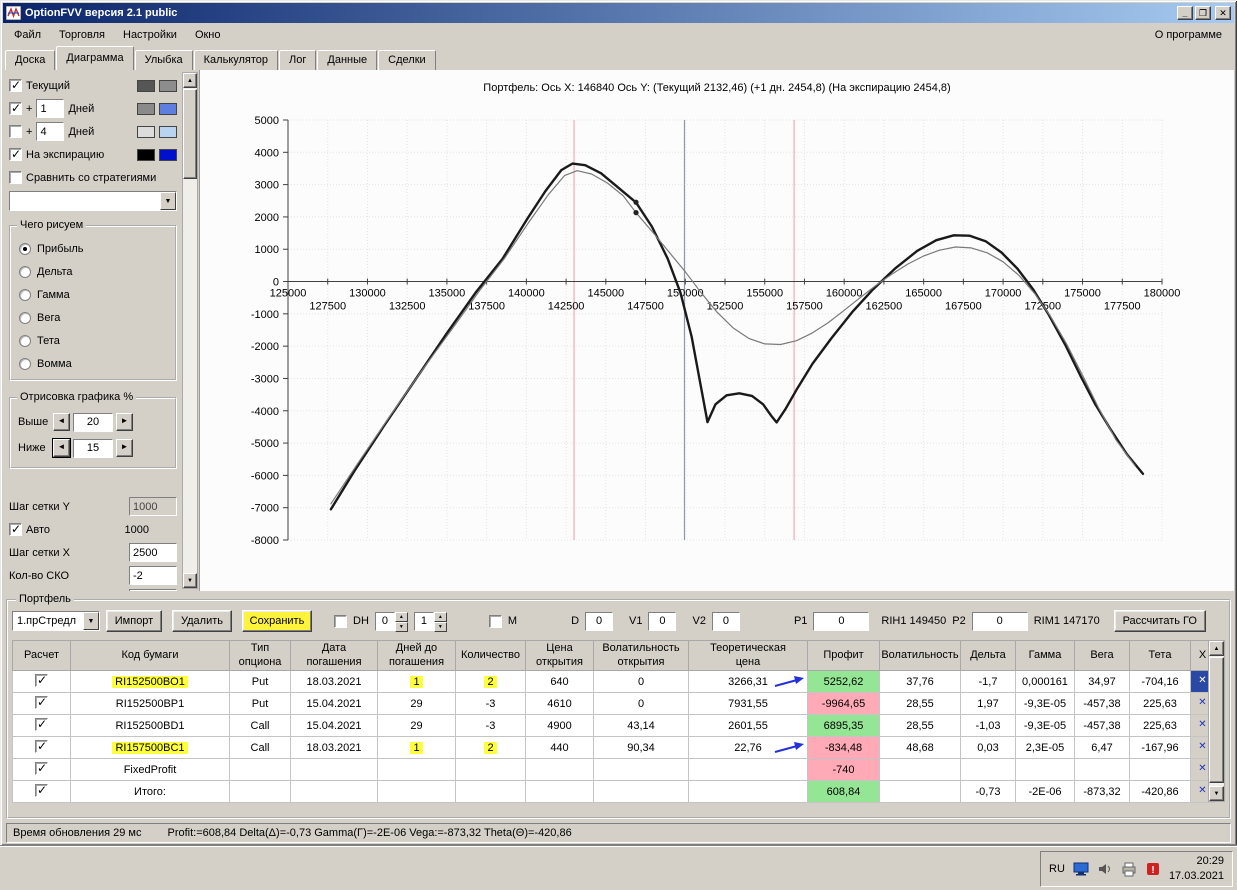 Image resolution: width=1237 pixels, height=890 pixels. What do you see at coordinates (124, 448) in the screenshot?
I see `below-increase-button: ►` at bounding box center [124, 448].